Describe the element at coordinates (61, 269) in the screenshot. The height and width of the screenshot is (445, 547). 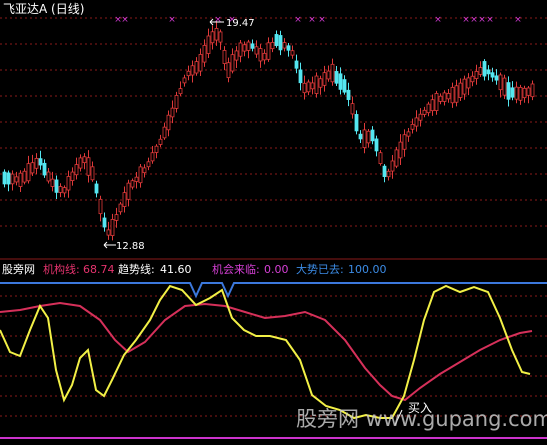
I see `inst-line-label: 机构线:` at that location.